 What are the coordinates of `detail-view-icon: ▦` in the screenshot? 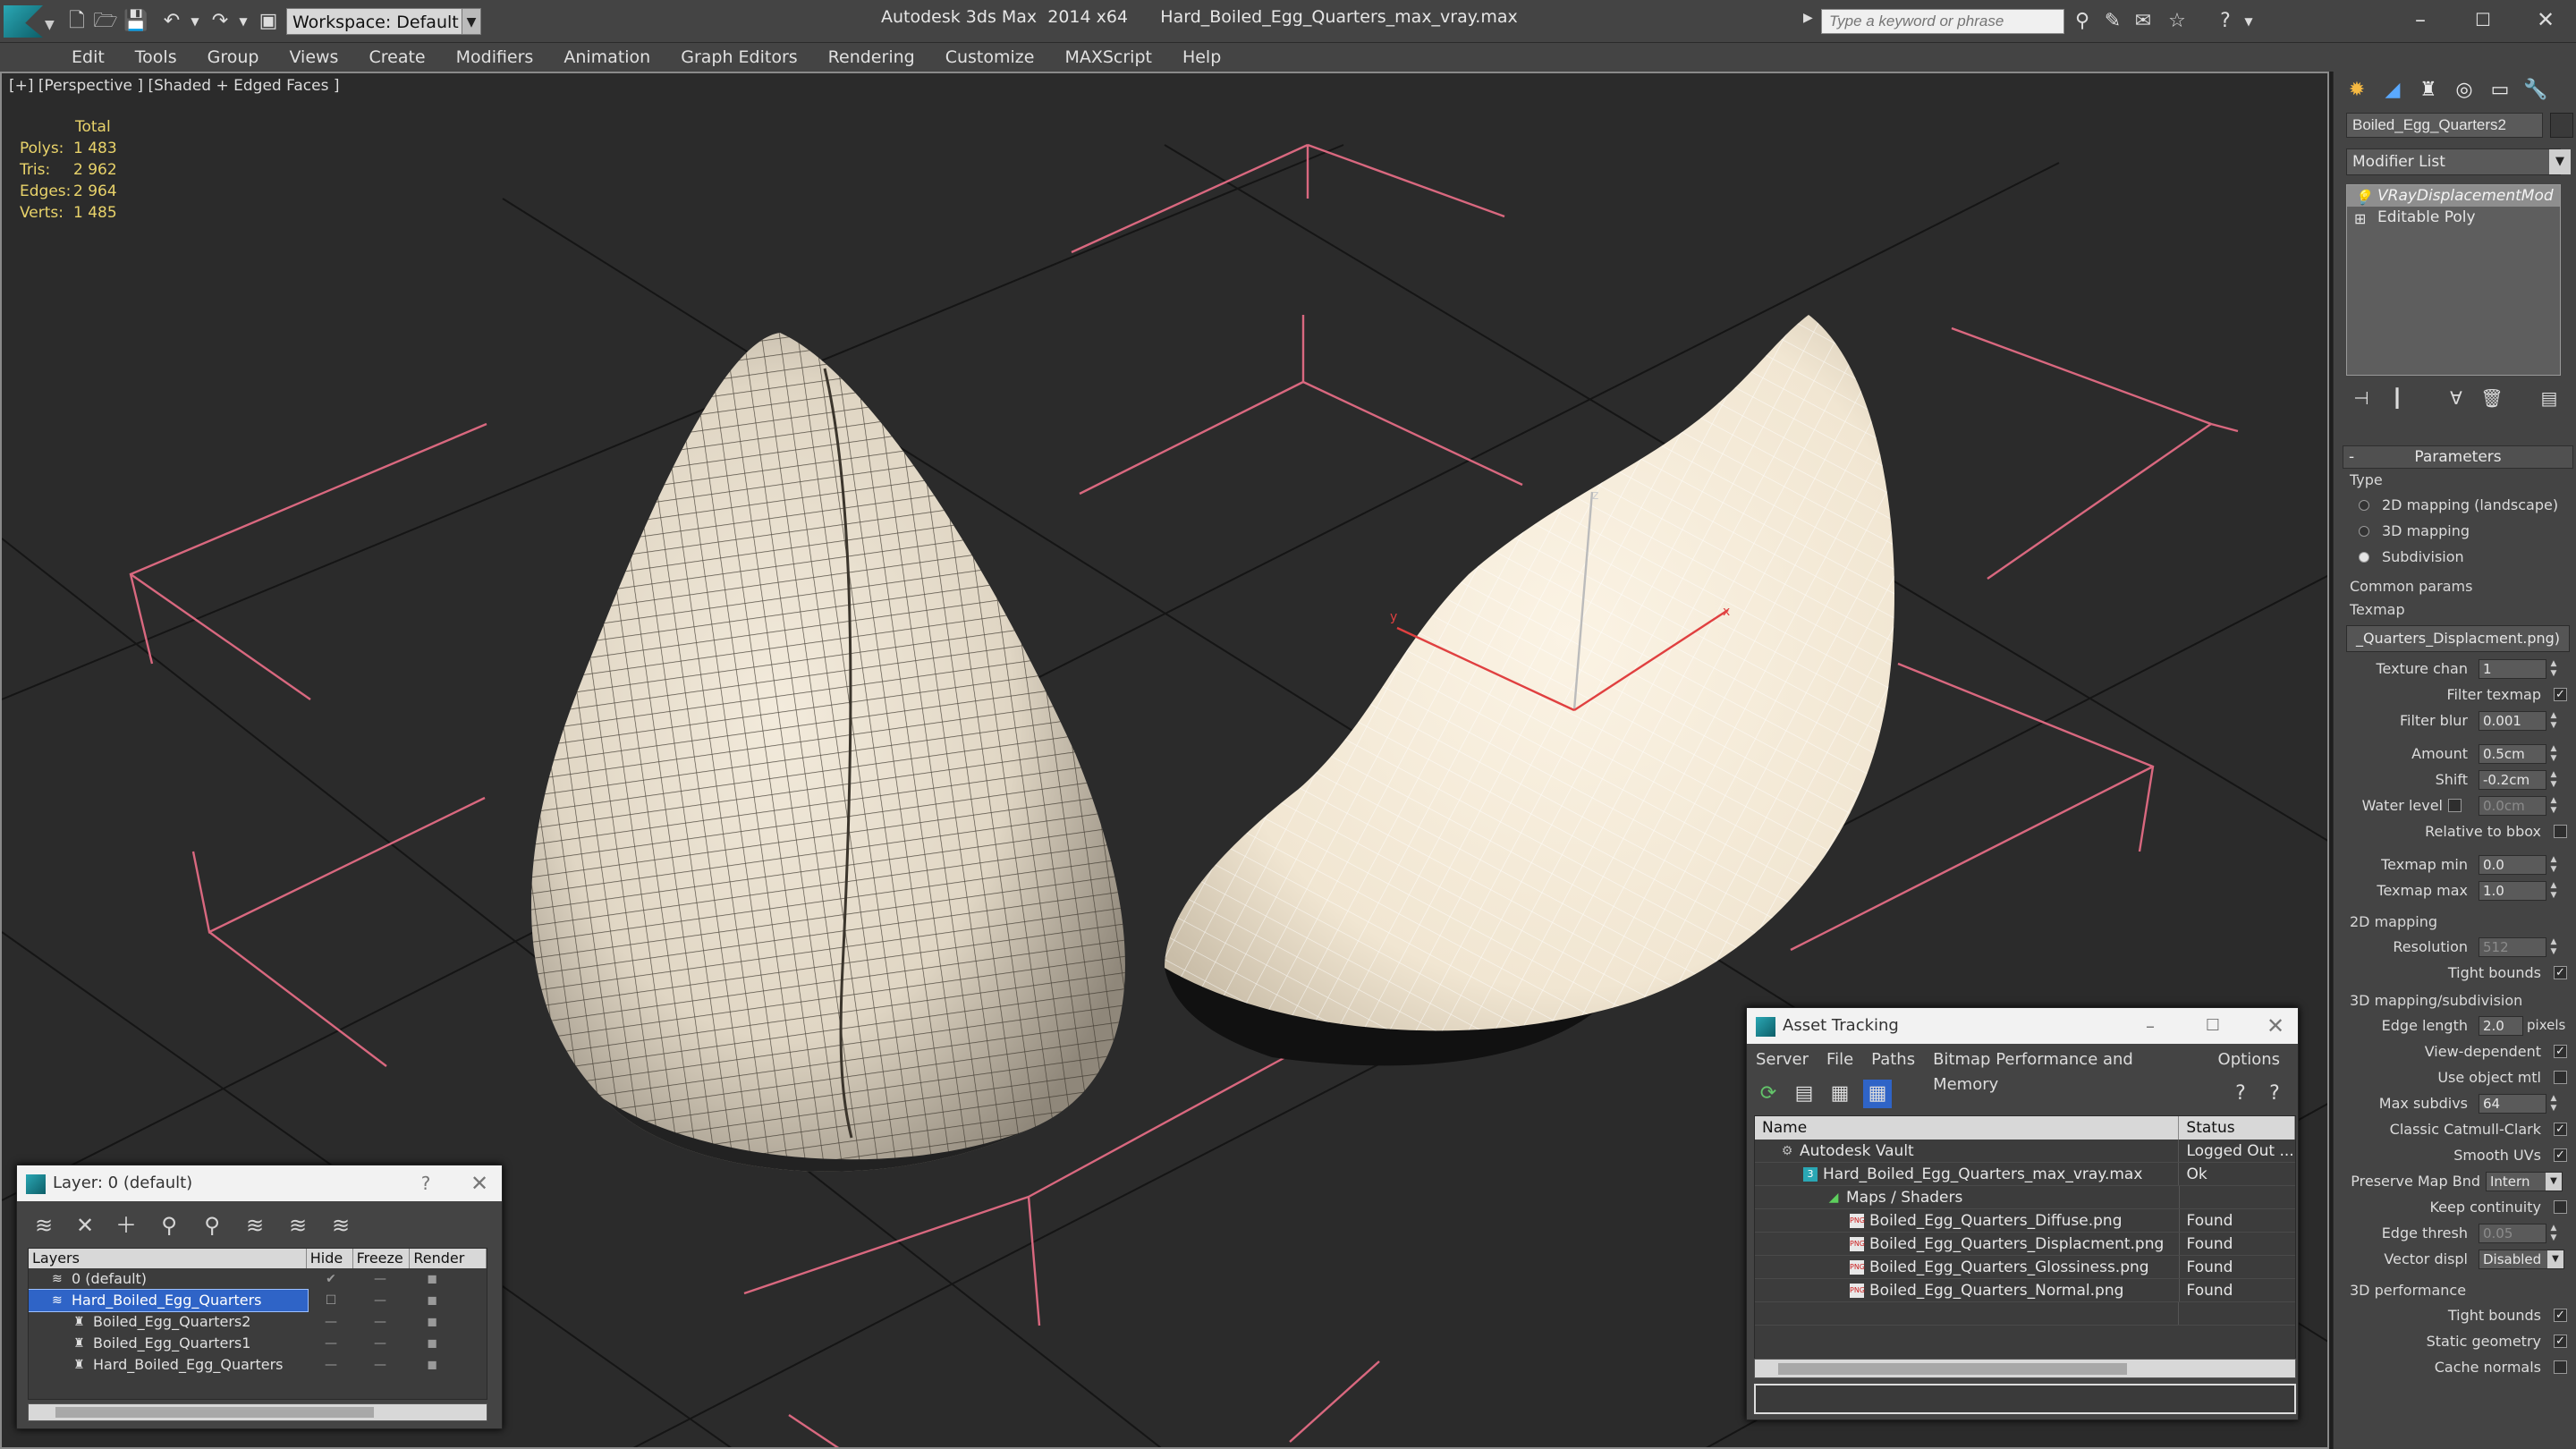 It's located at (1840, 1094).